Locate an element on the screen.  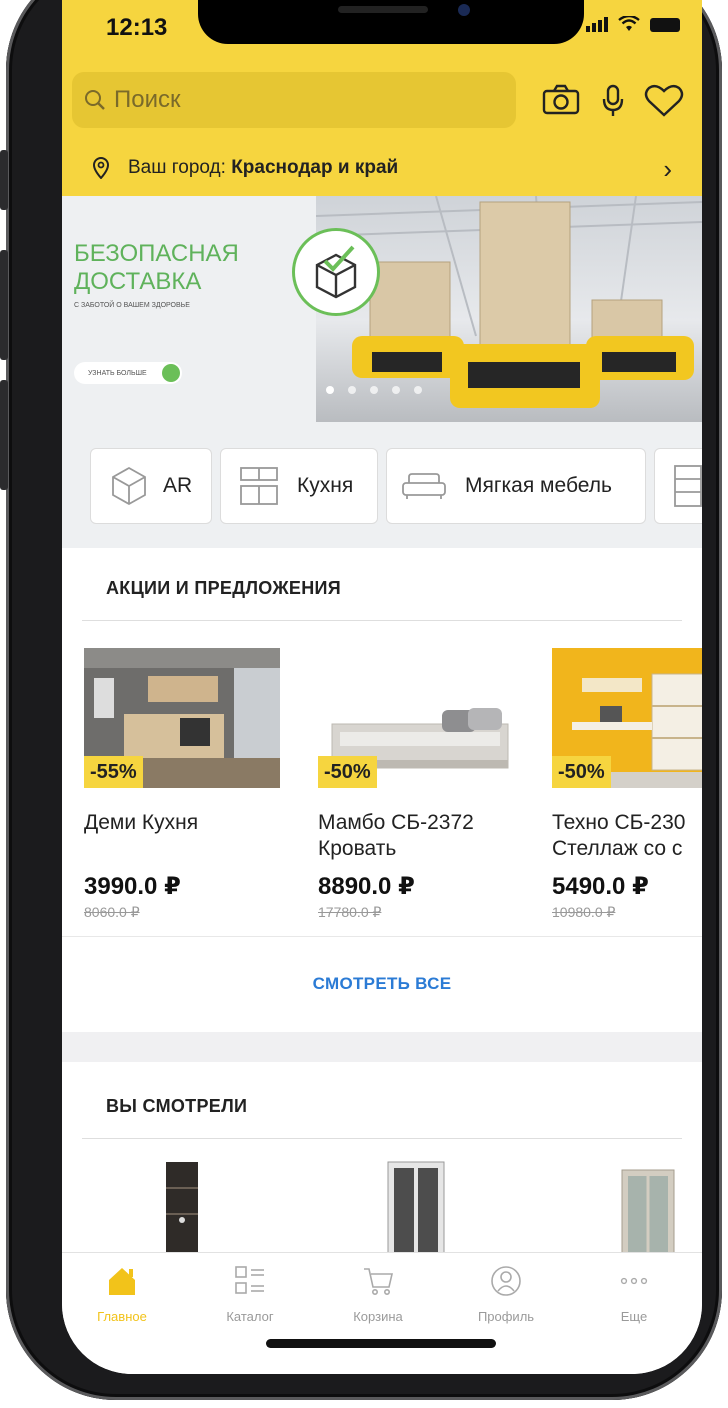
status-icons is located at coordinates (633, 24).